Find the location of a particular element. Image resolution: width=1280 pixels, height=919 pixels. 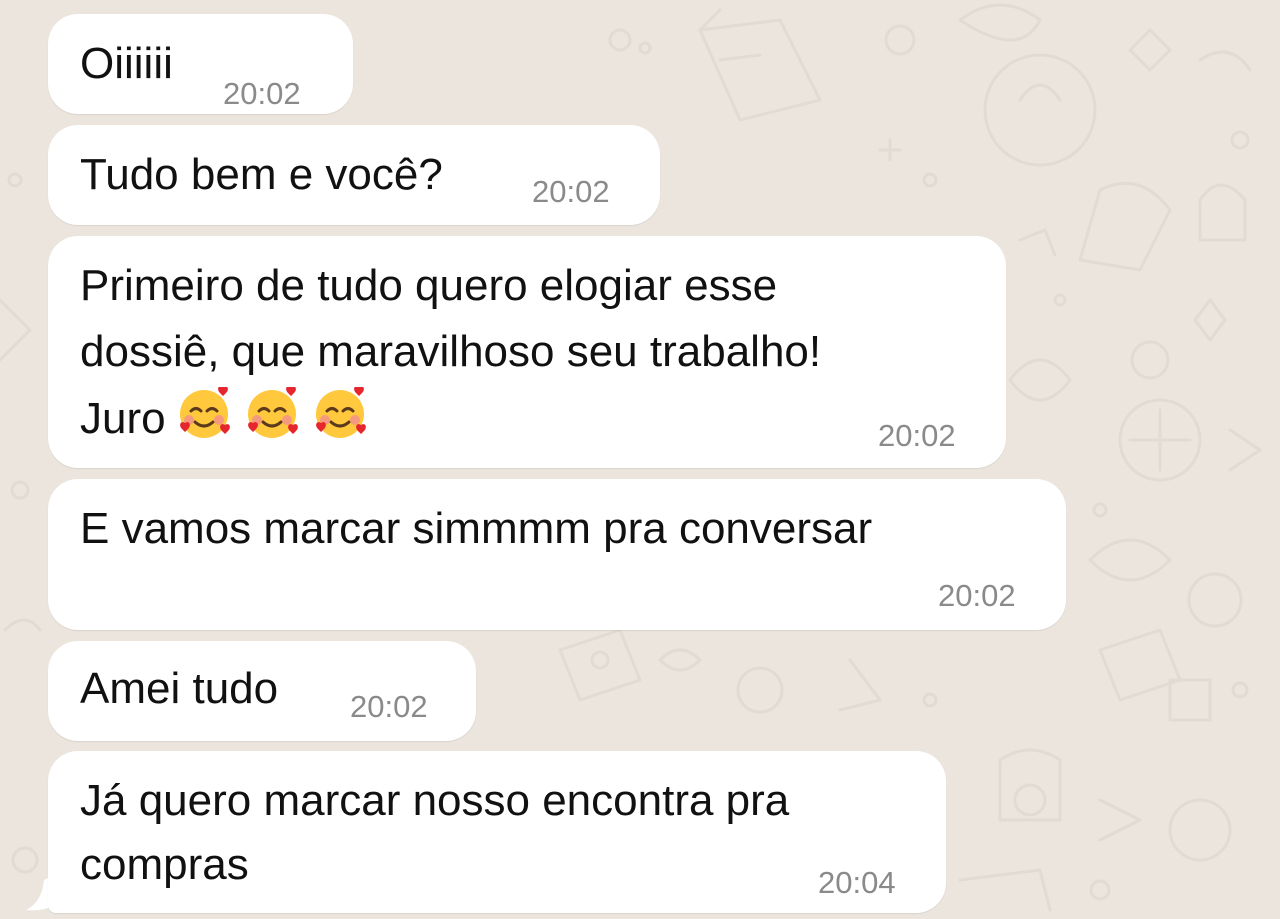

message-text: Tudo bem e você? is located at coordinates (261, 174).